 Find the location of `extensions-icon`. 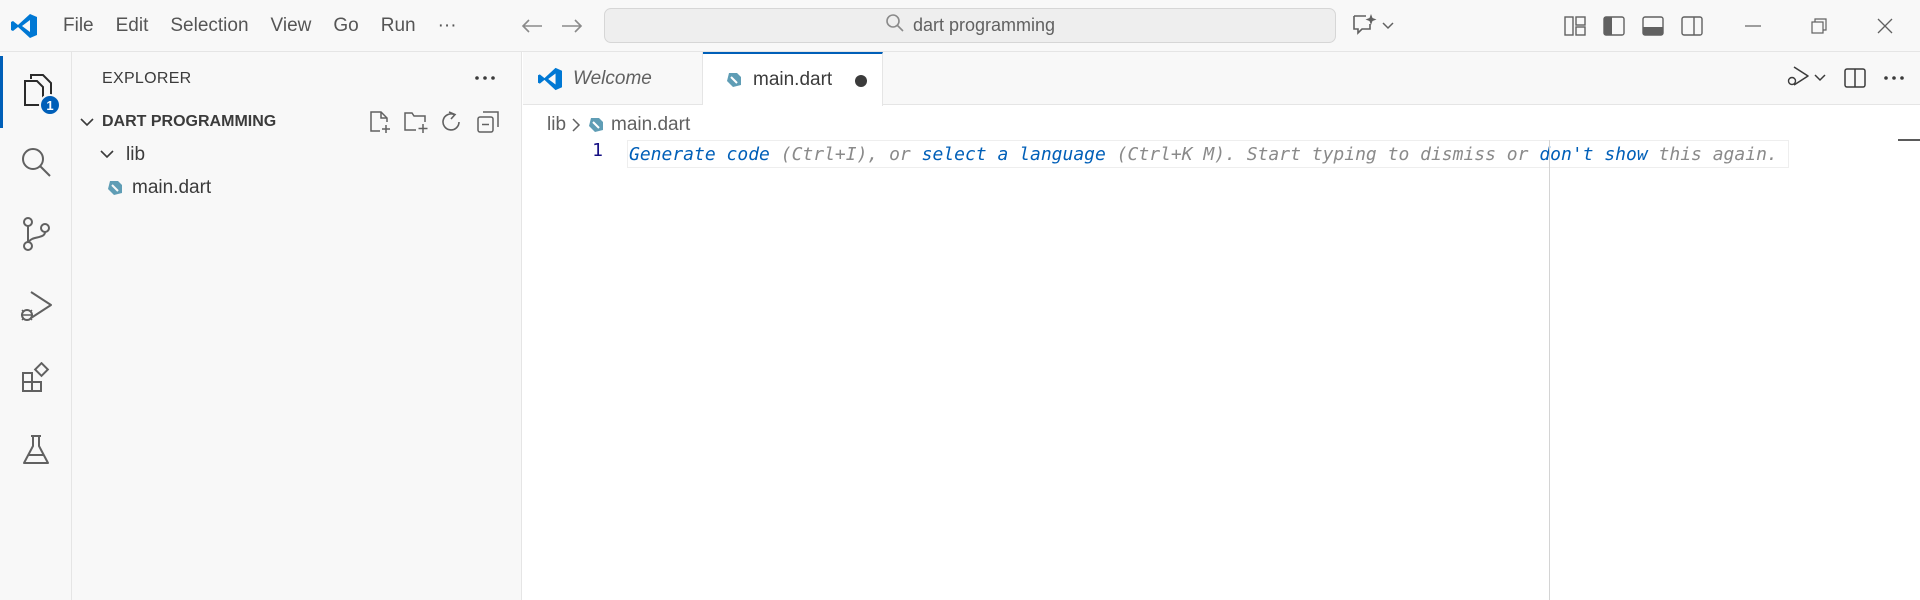

extensions-icon is located at coordinates (36, 380).